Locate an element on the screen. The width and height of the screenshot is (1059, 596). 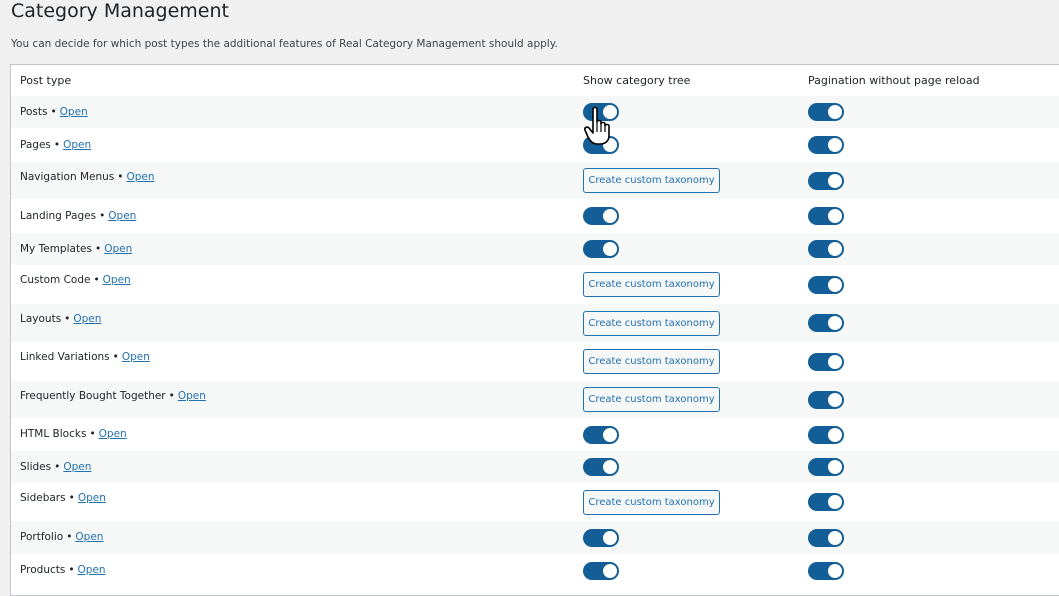
open-link-pages: Open is located at coordinates (77, 145).